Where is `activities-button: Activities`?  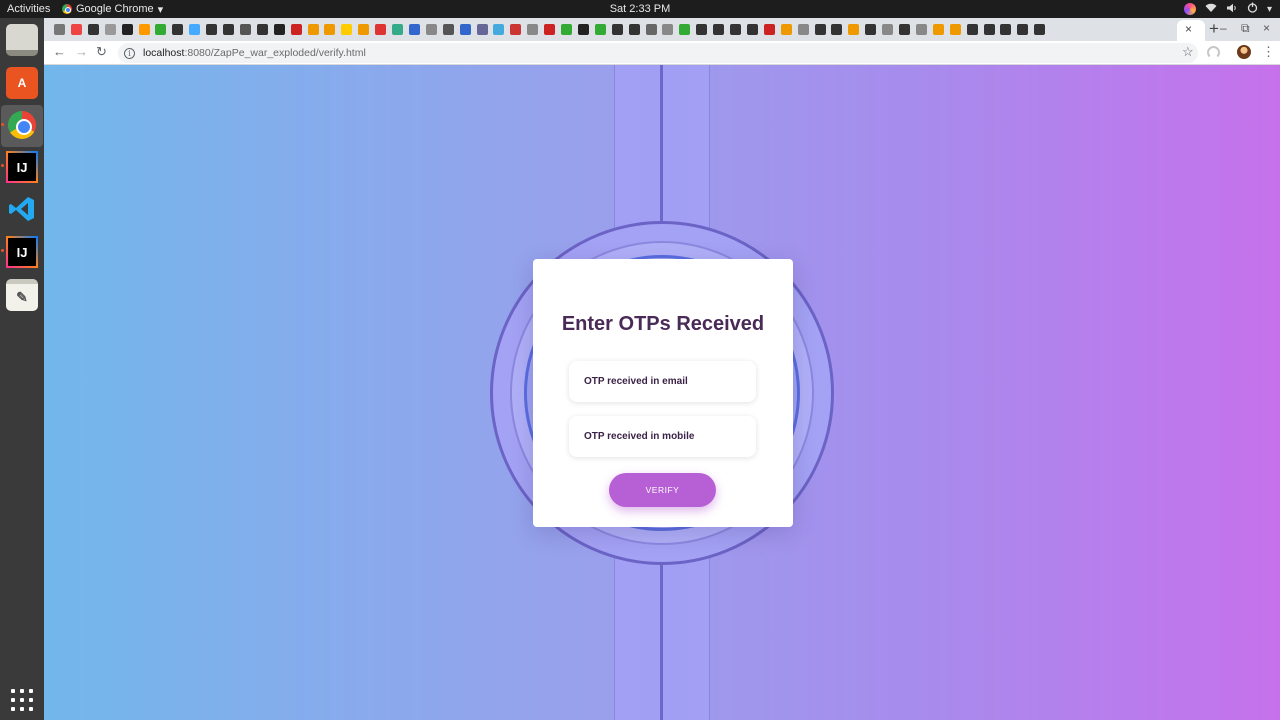 activities-button: Activities is located at coordinates (31, 9).